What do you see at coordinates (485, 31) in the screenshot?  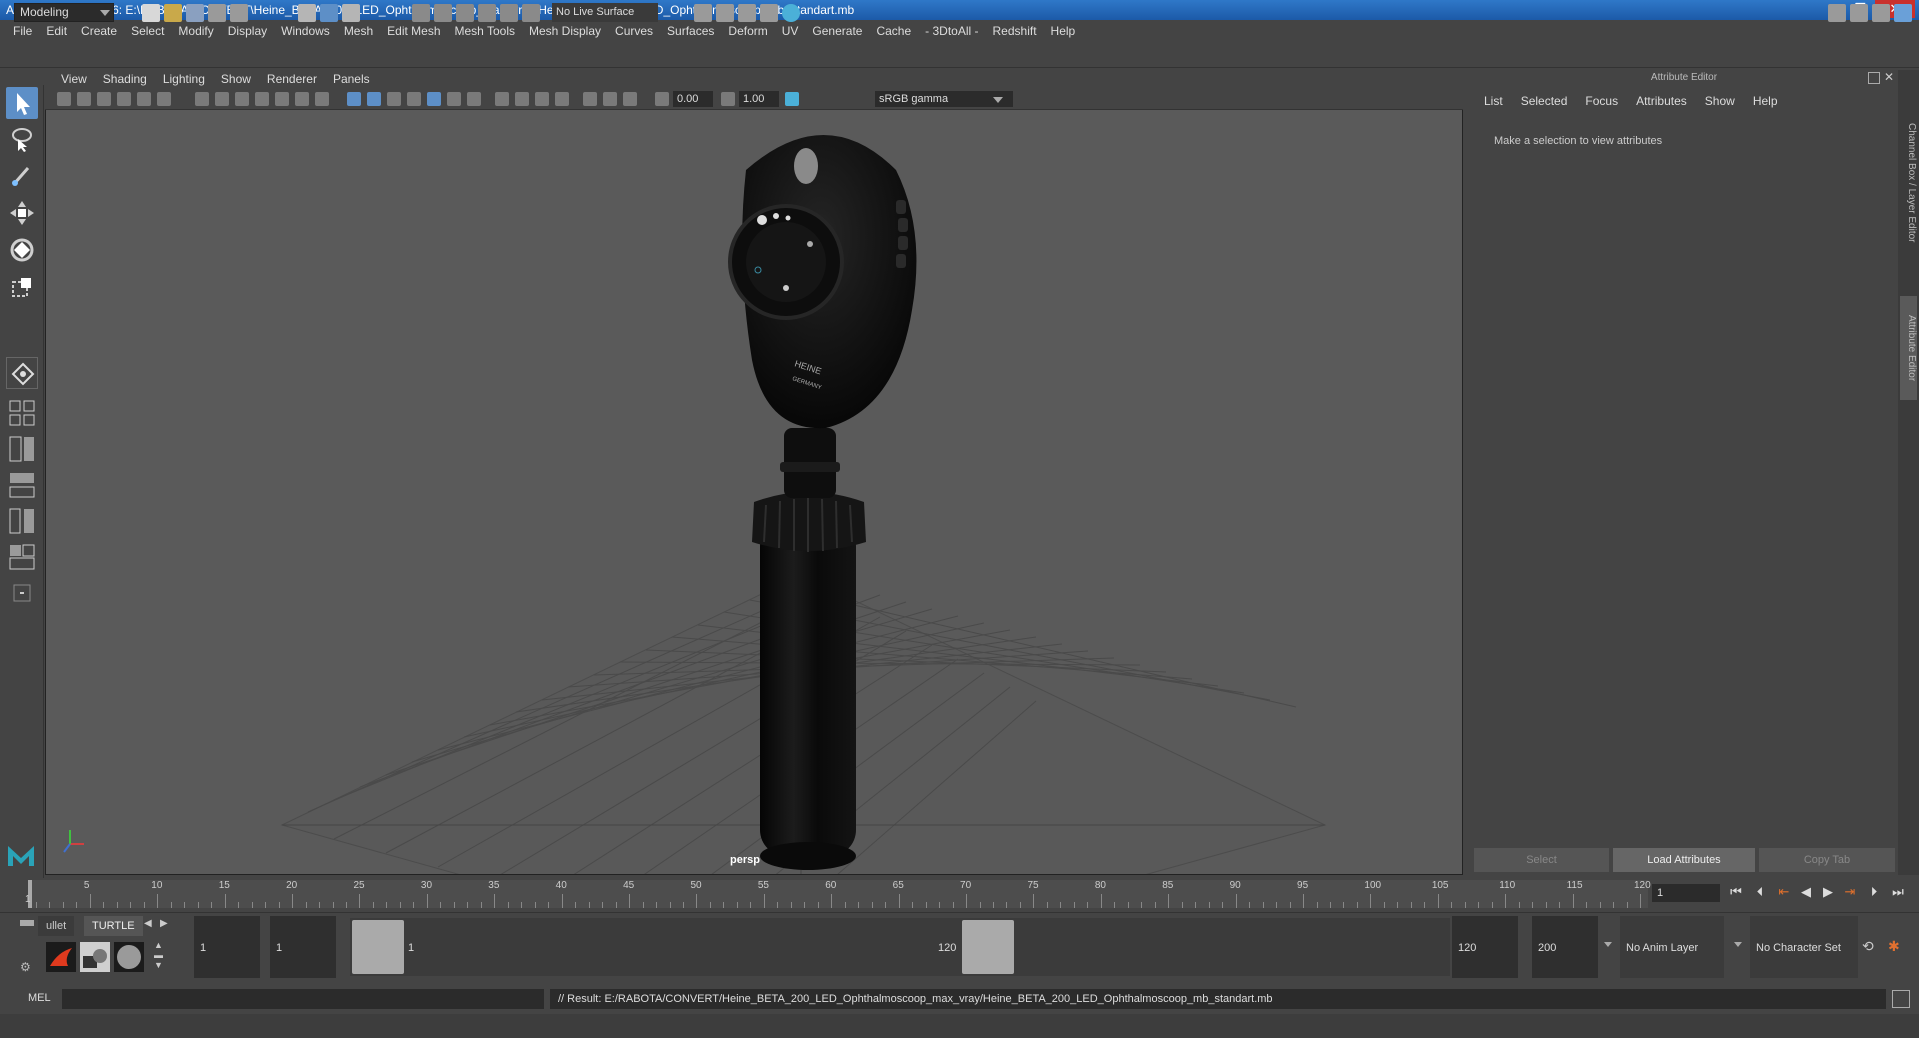 I see `menu-mesh-tools: Mesh Tools` at bounding box center [485, 31].